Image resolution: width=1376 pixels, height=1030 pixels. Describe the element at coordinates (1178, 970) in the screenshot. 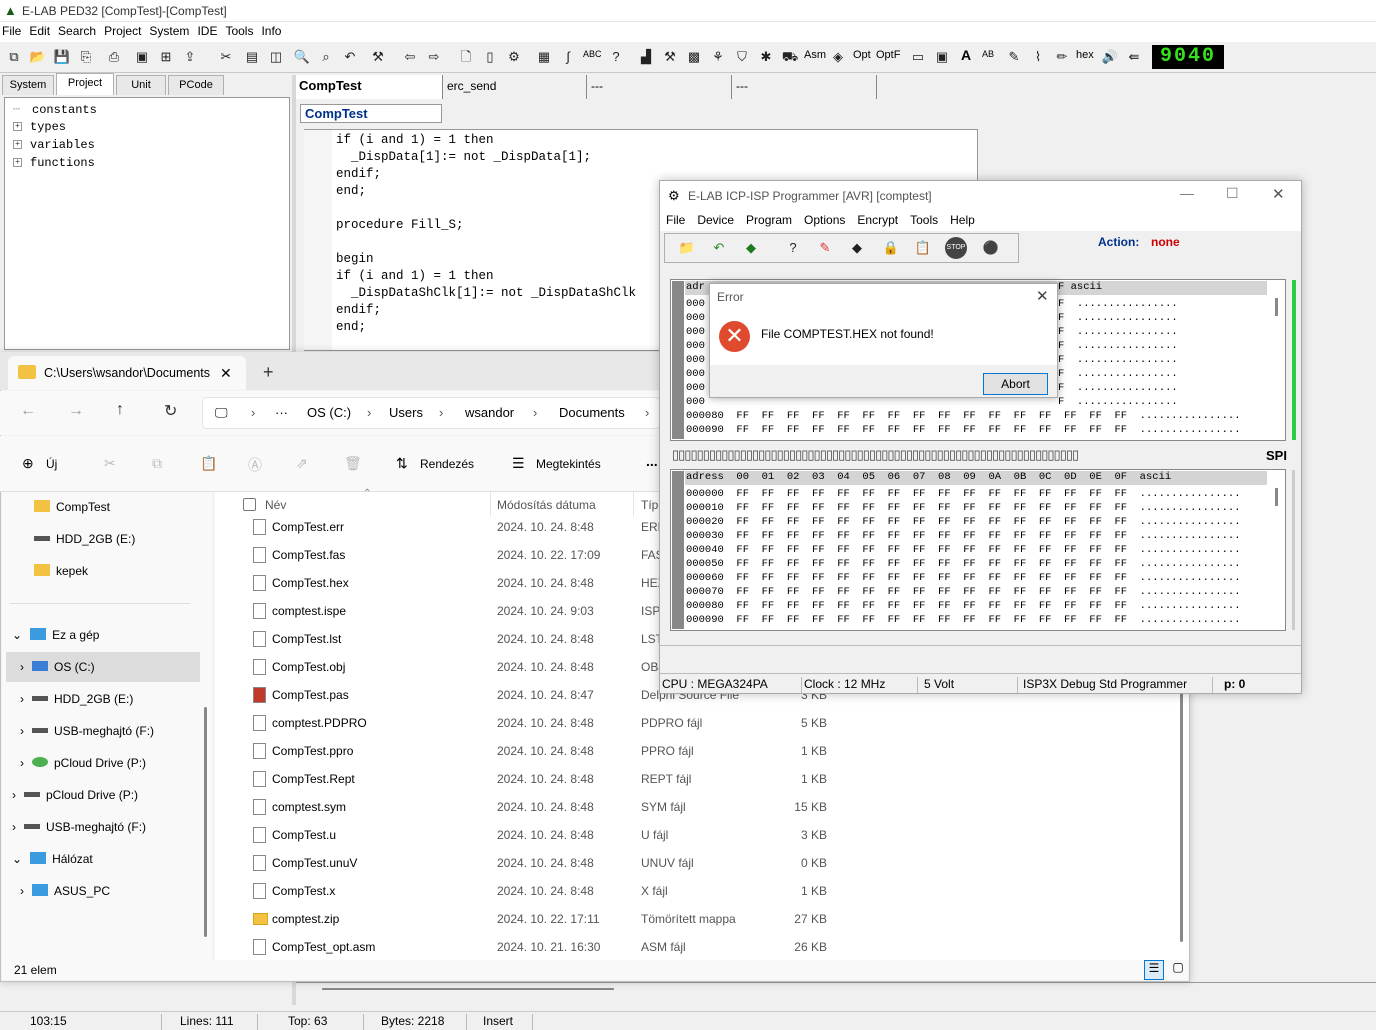

I see `tiles-view-icon: ▢` at that location.